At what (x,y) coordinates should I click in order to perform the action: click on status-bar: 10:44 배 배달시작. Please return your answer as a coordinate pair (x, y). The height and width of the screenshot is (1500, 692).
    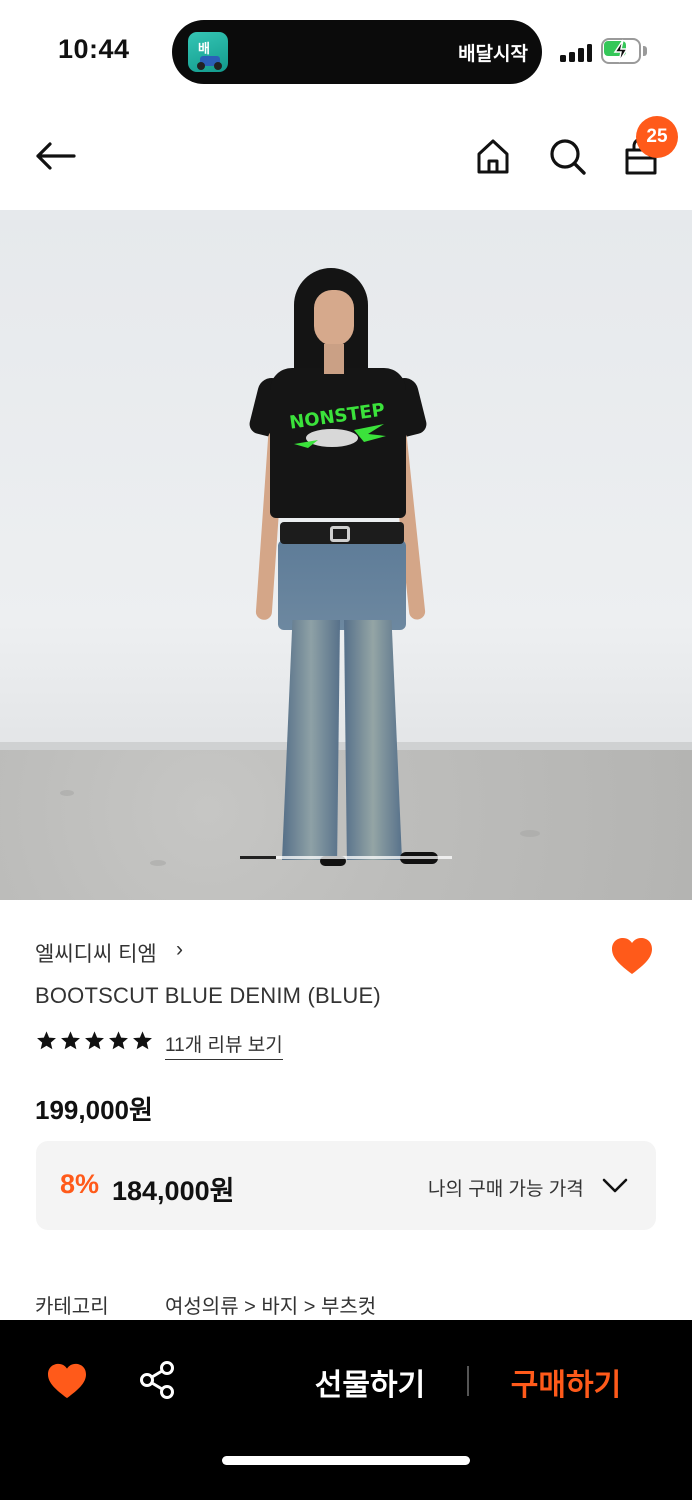
    Looking at the image, I should click on (346, 50).